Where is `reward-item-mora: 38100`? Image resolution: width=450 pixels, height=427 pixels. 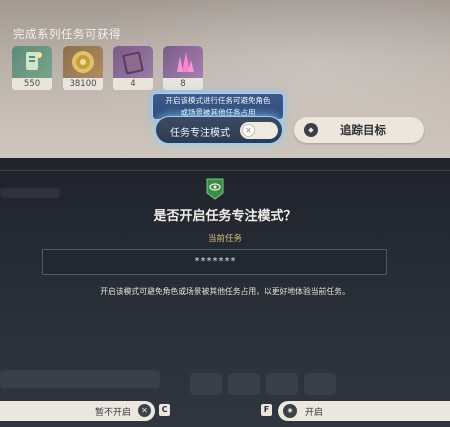
reward-item-mora: 38100 is located at coordinates (83, 68).